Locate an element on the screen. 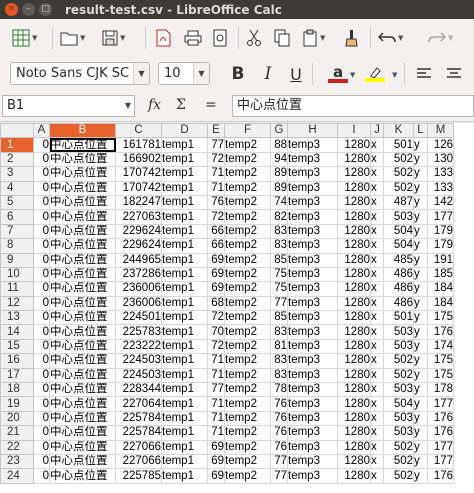 Image resolution: width=474 pixels, height=493 pixels. cell-e: 71 is located at coordinates (216, 361).